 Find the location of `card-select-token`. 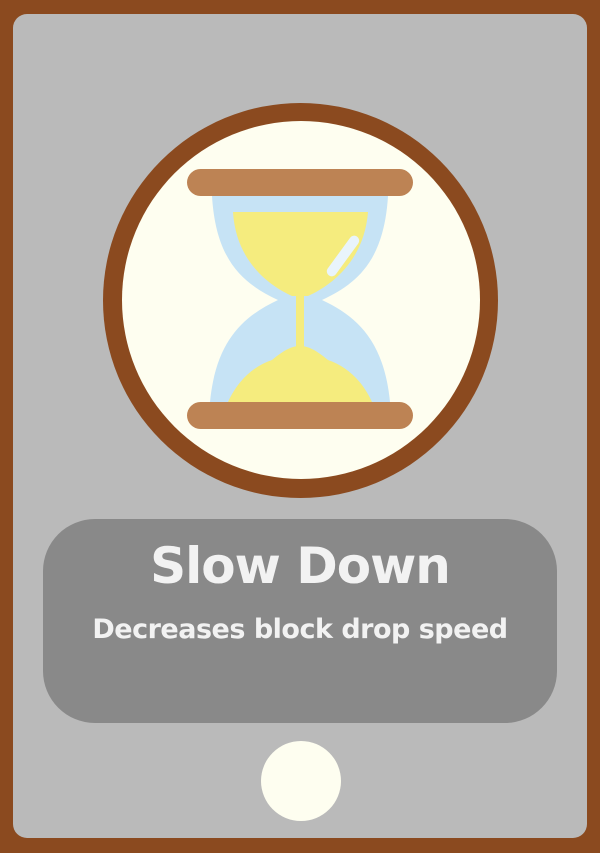

card-select-token is located at coordinates (301, 781).